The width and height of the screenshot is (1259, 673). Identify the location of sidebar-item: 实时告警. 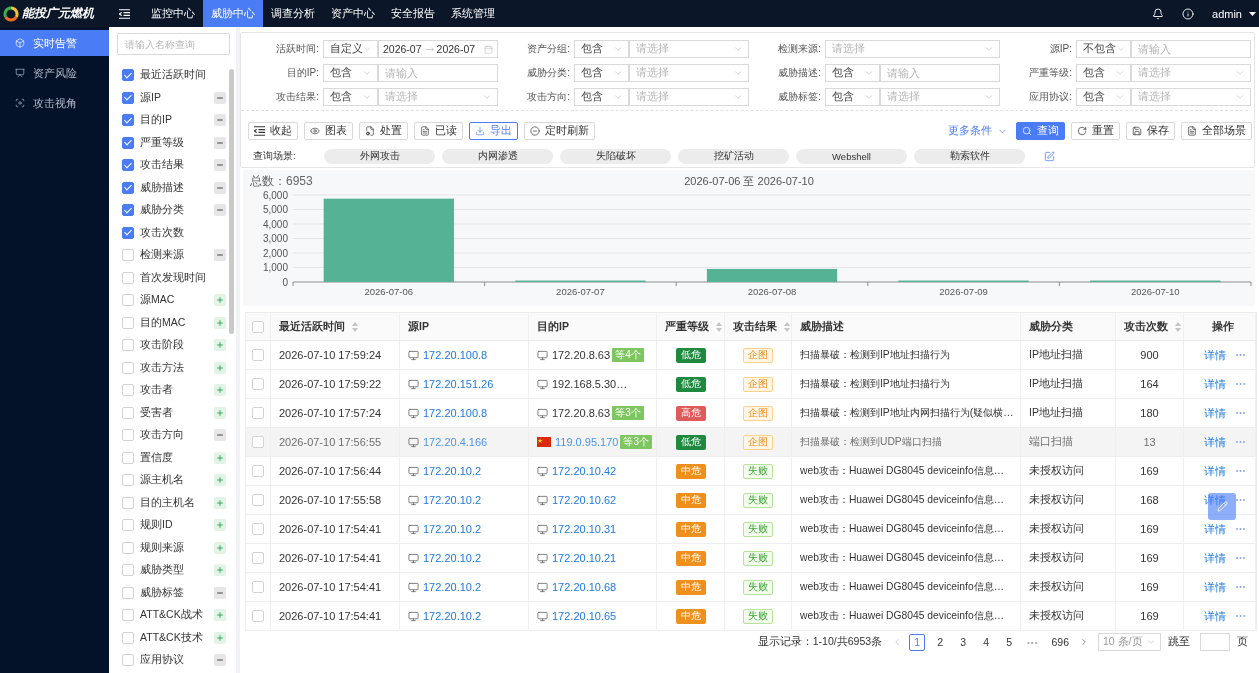
(54, 43).